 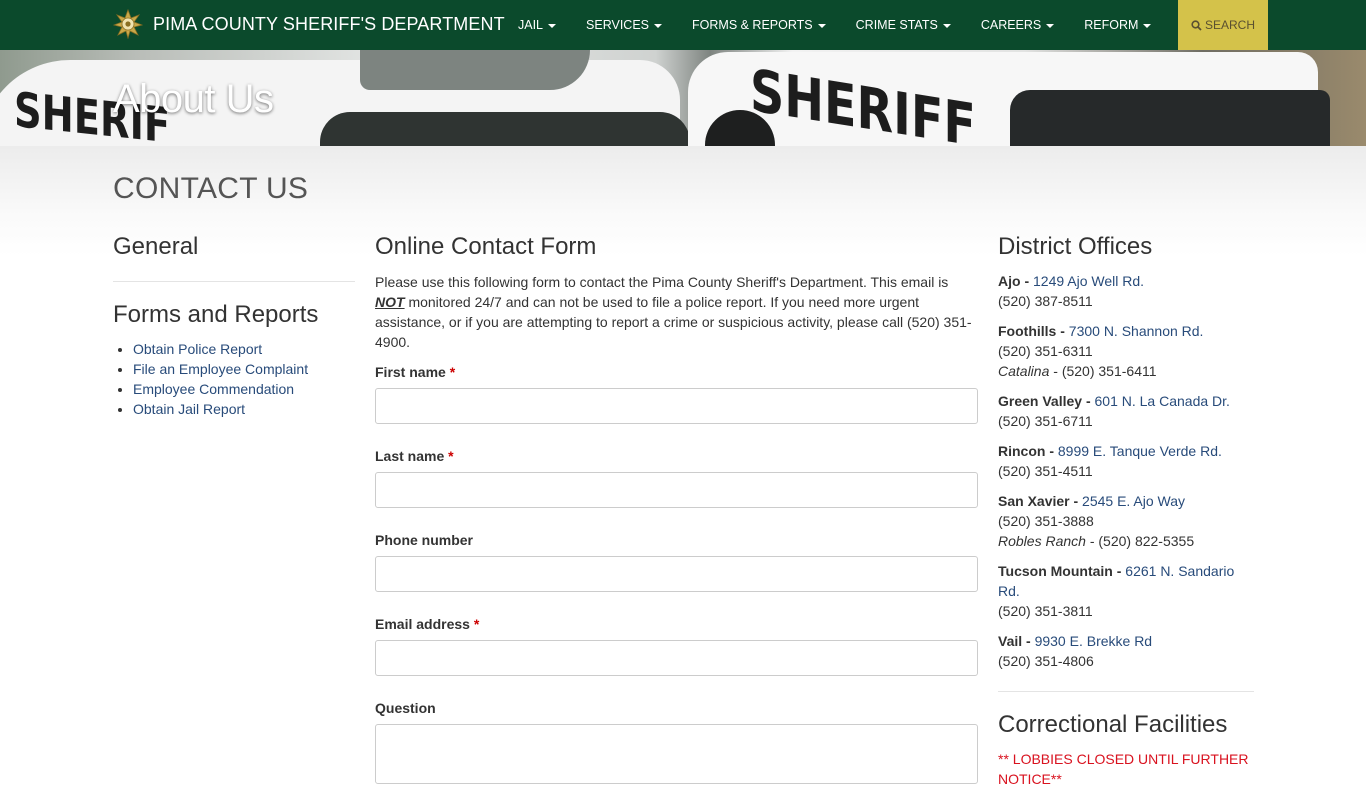 What do you see at coordinates (1044, 401) in the screenshot?
I see `office-name: Green Valley -` at bounding box center [1044, 401].